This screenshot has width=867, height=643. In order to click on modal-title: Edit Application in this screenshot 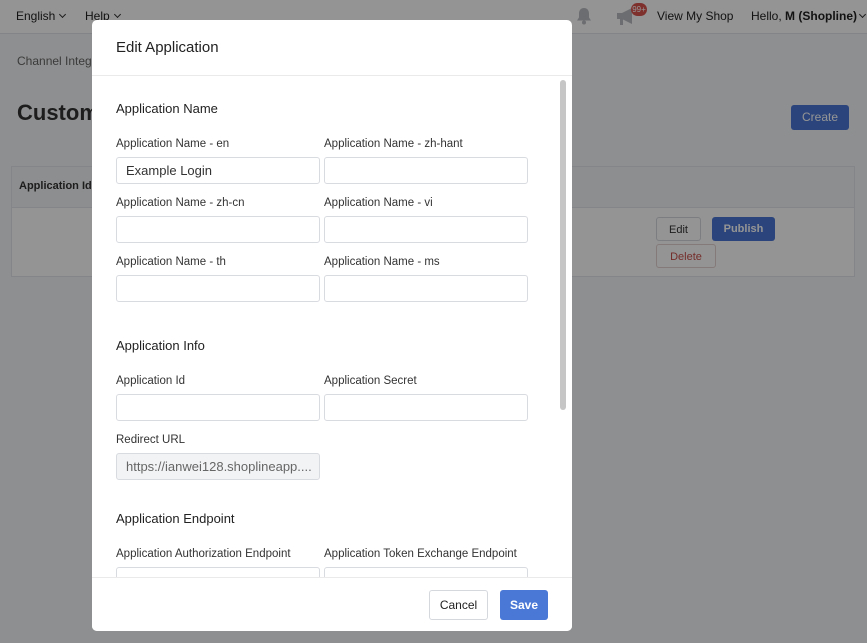, I will do `click(167, 47)`.